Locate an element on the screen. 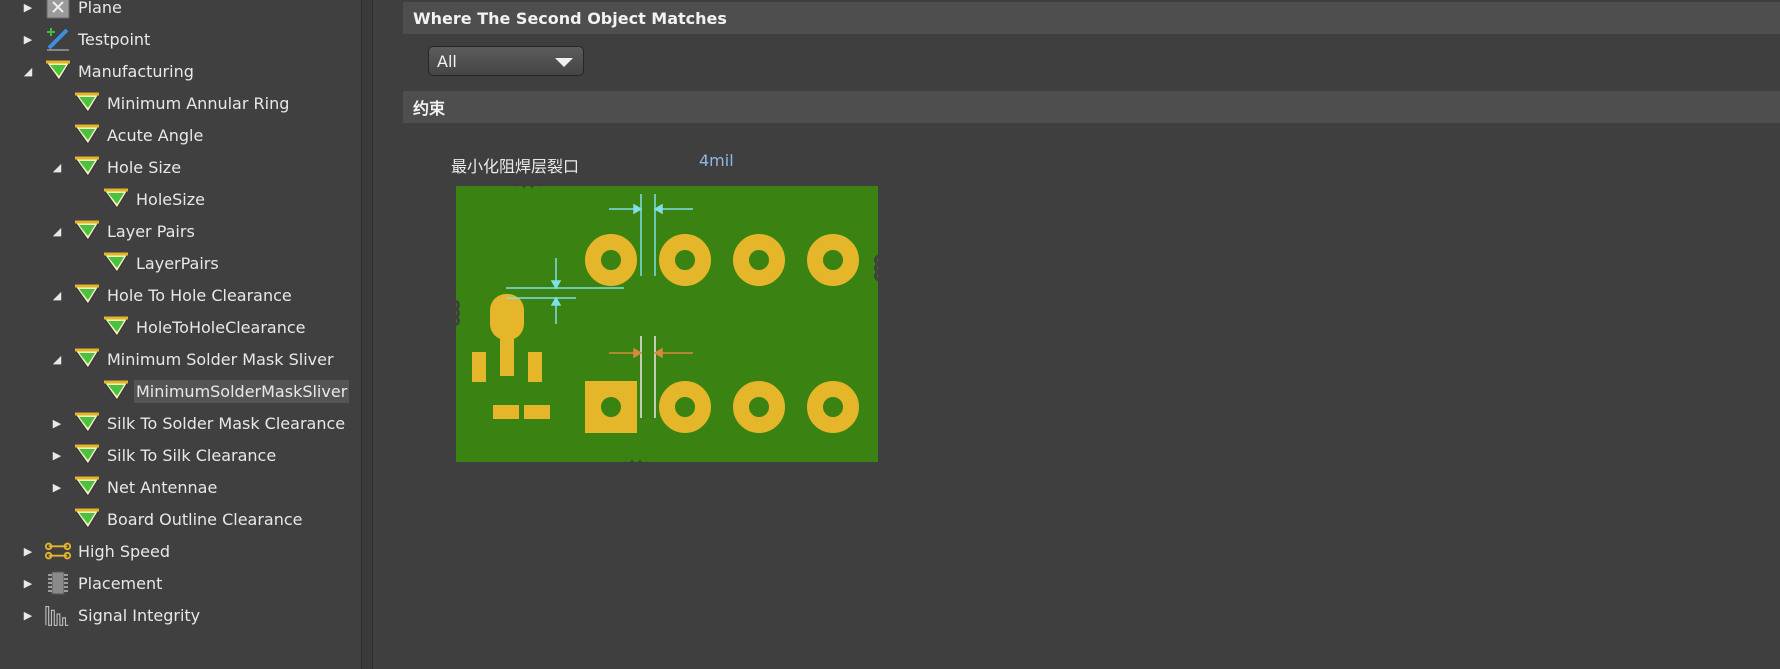  signal-integrity-rule-icon is located at coordinates (58, 615).